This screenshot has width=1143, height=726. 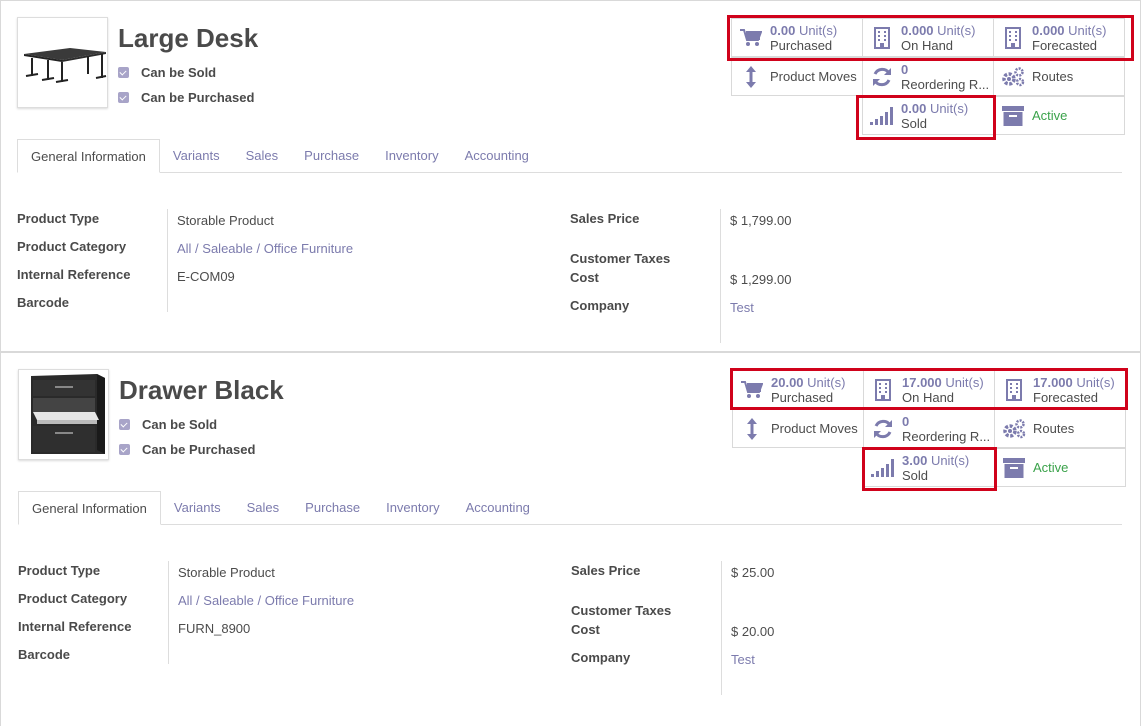 I want to click on internal-reference-field: E-COM09, so click(x=206, y=276).